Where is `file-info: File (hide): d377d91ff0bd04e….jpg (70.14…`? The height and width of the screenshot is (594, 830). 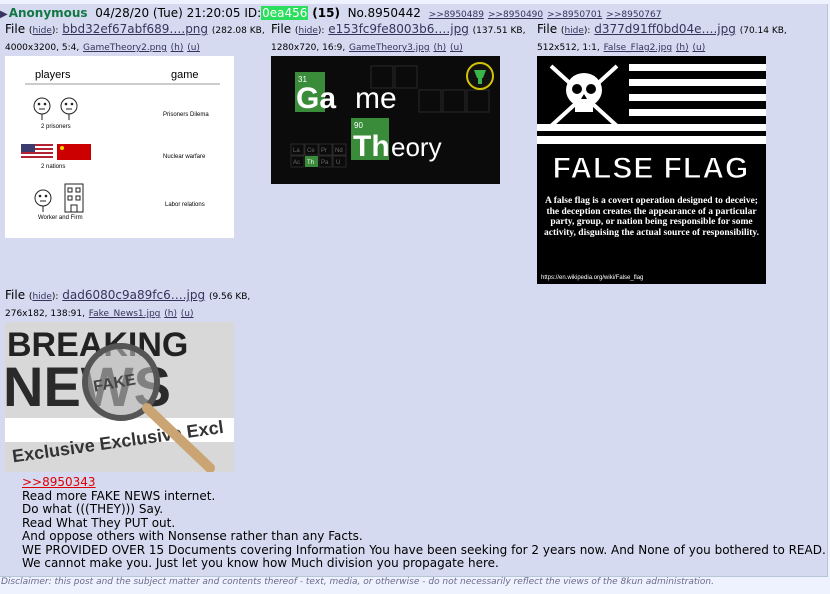
file-info: File (hide): d377d91ff0bd04e….jpg (70.14… is located at coordinates (662, 37).